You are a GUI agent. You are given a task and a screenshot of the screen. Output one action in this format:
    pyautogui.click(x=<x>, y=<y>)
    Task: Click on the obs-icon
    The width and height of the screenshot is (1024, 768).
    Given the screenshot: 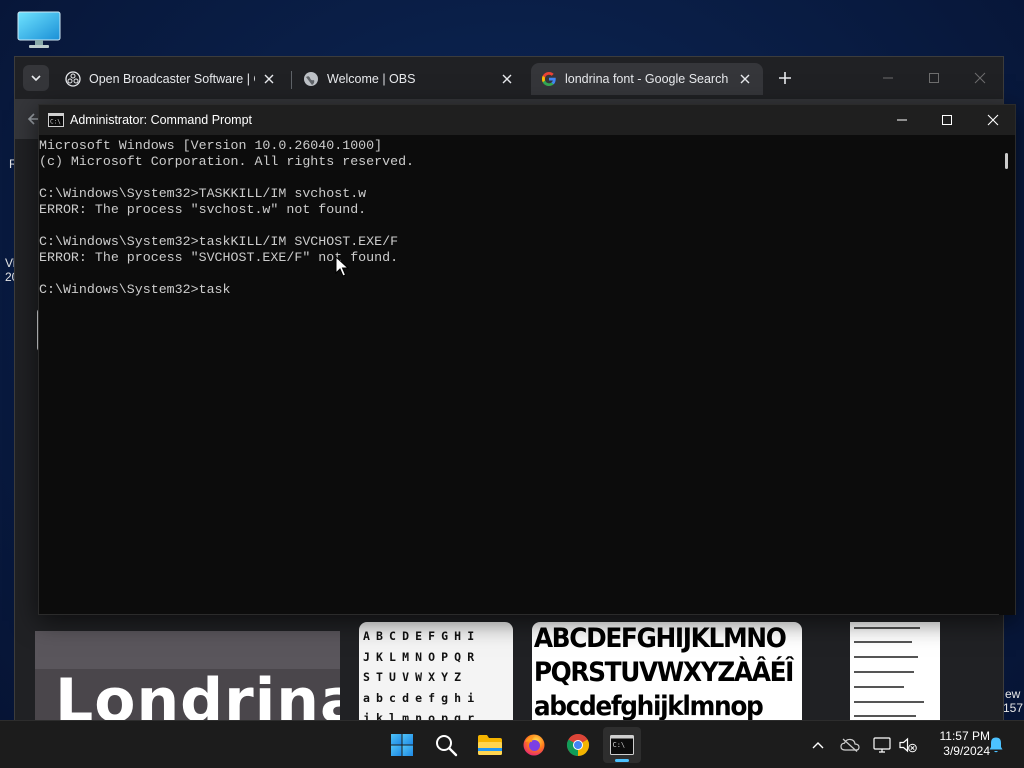 What is the action you would take?
    pyautogui.click(x=73, y=79)
    